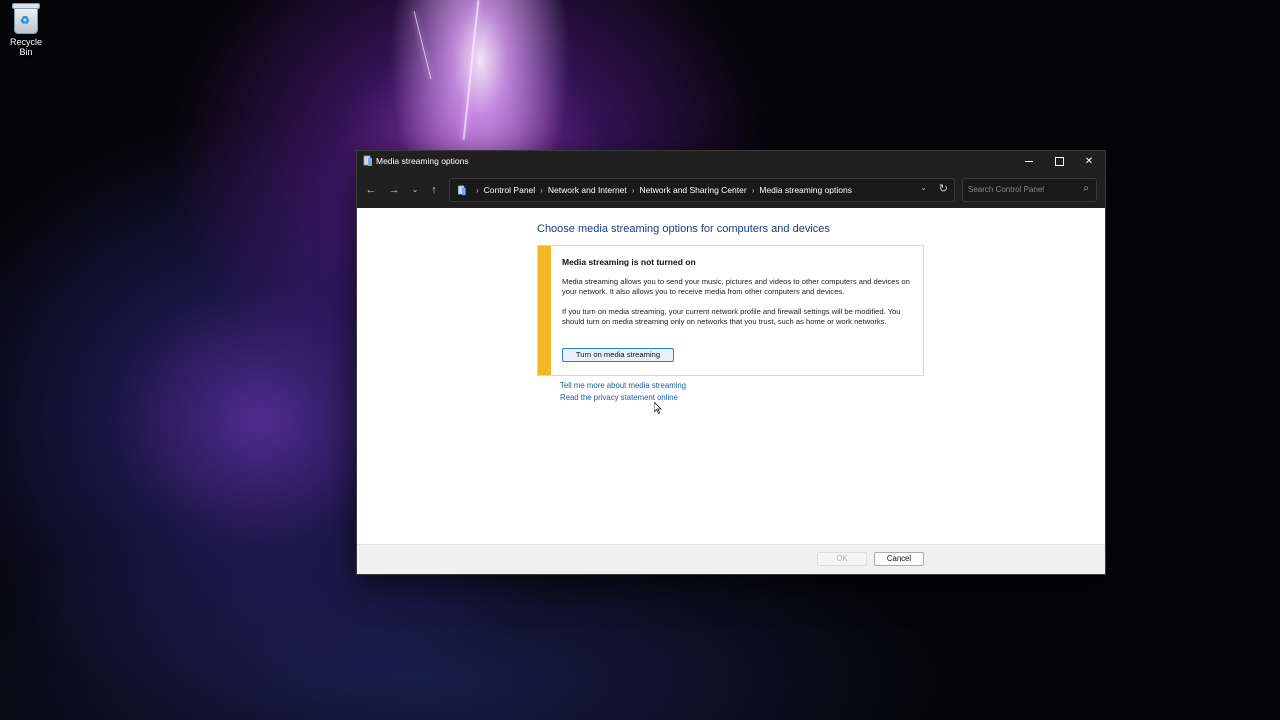  I want to click on up-arrow-icon: ↑, so click(434, 189).